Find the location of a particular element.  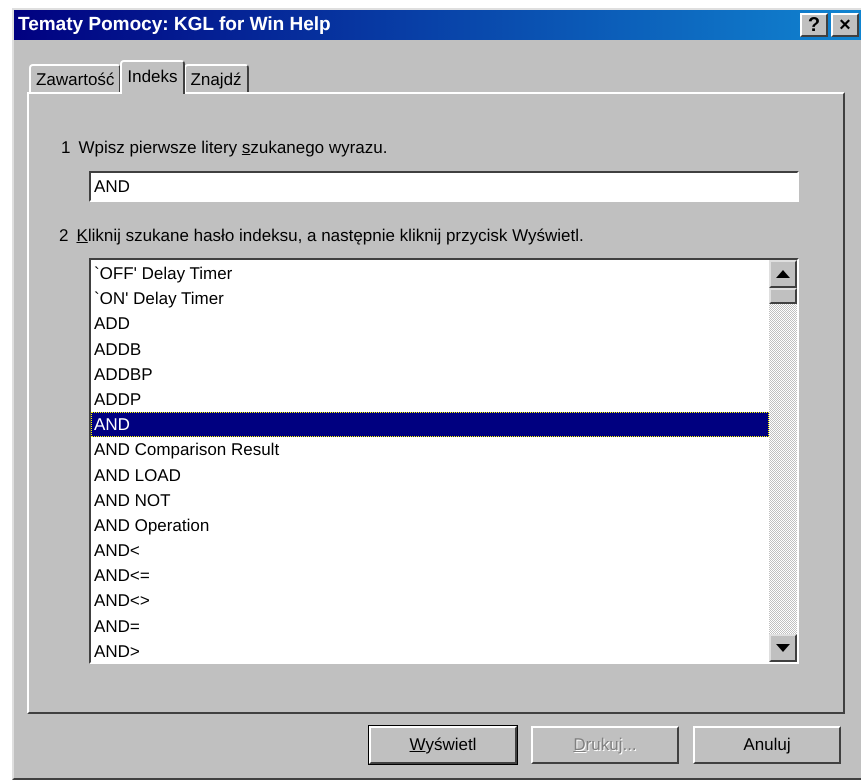

scroll-down-button is located at coordinates (783, 648).